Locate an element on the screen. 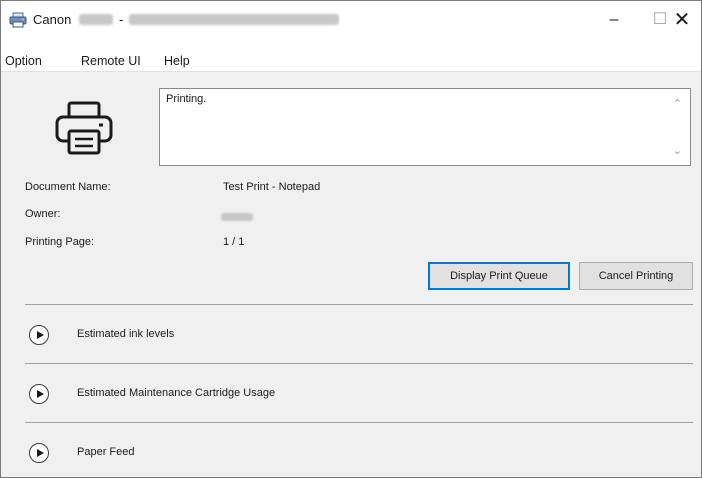  section-paper-feed: Paper Feed is located at coordinates (359, 453).